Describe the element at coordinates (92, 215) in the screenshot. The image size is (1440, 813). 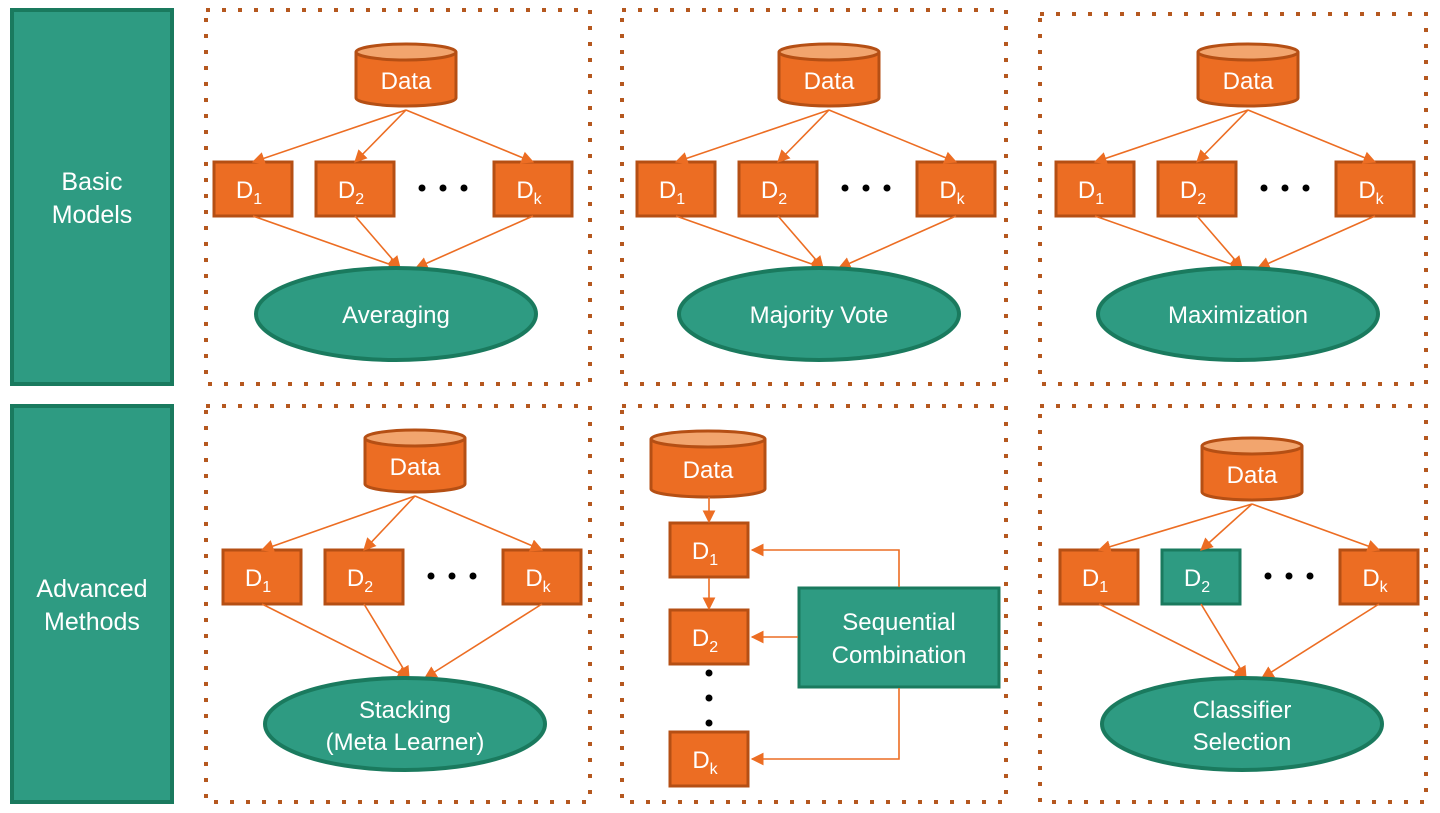
I see `row-label-line2: Models` at that location.